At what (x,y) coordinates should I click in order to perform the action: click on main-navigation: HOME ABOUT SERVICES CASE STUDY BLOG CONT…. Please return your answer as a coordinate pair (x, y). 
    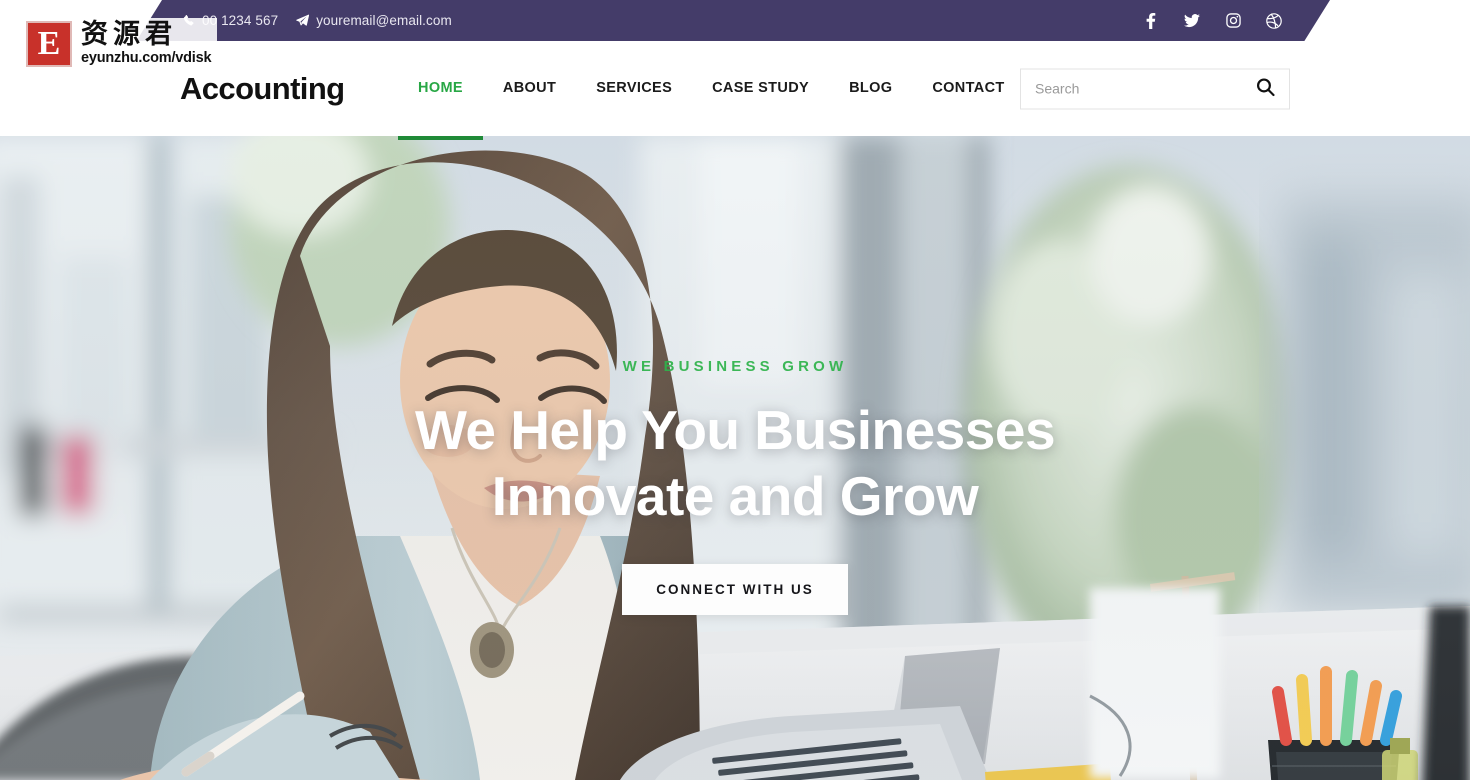
    Looking at the image, I should click on (711, 90).